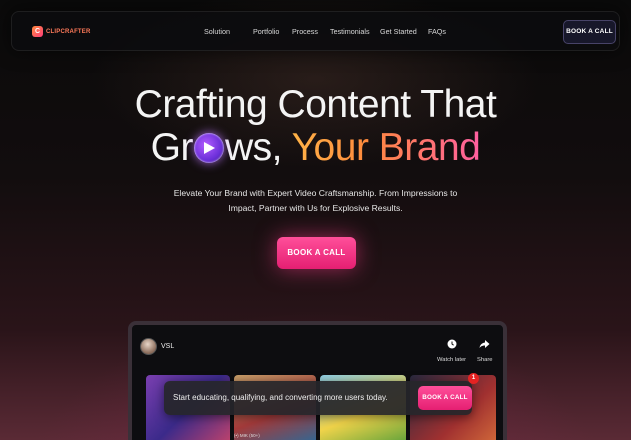 This screenshot has height=440, width=631. What do you see at coordinates (386, 147) in the screenshot?
I see `headline-accent: Your Brand` at bounding box center [386, 147].